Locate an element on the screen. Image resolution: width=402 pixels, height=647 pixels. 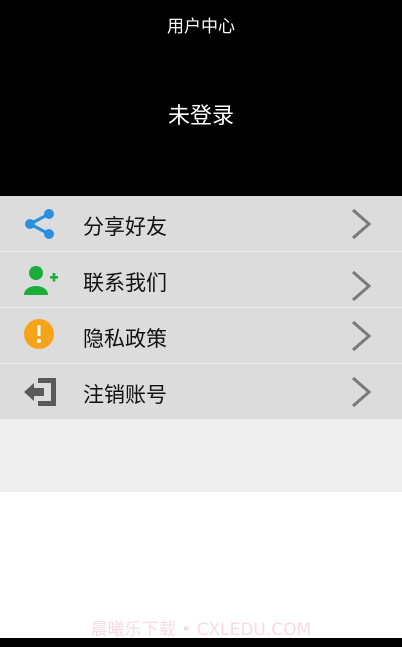
add-contact-icon is located at coordinates (41, 280).